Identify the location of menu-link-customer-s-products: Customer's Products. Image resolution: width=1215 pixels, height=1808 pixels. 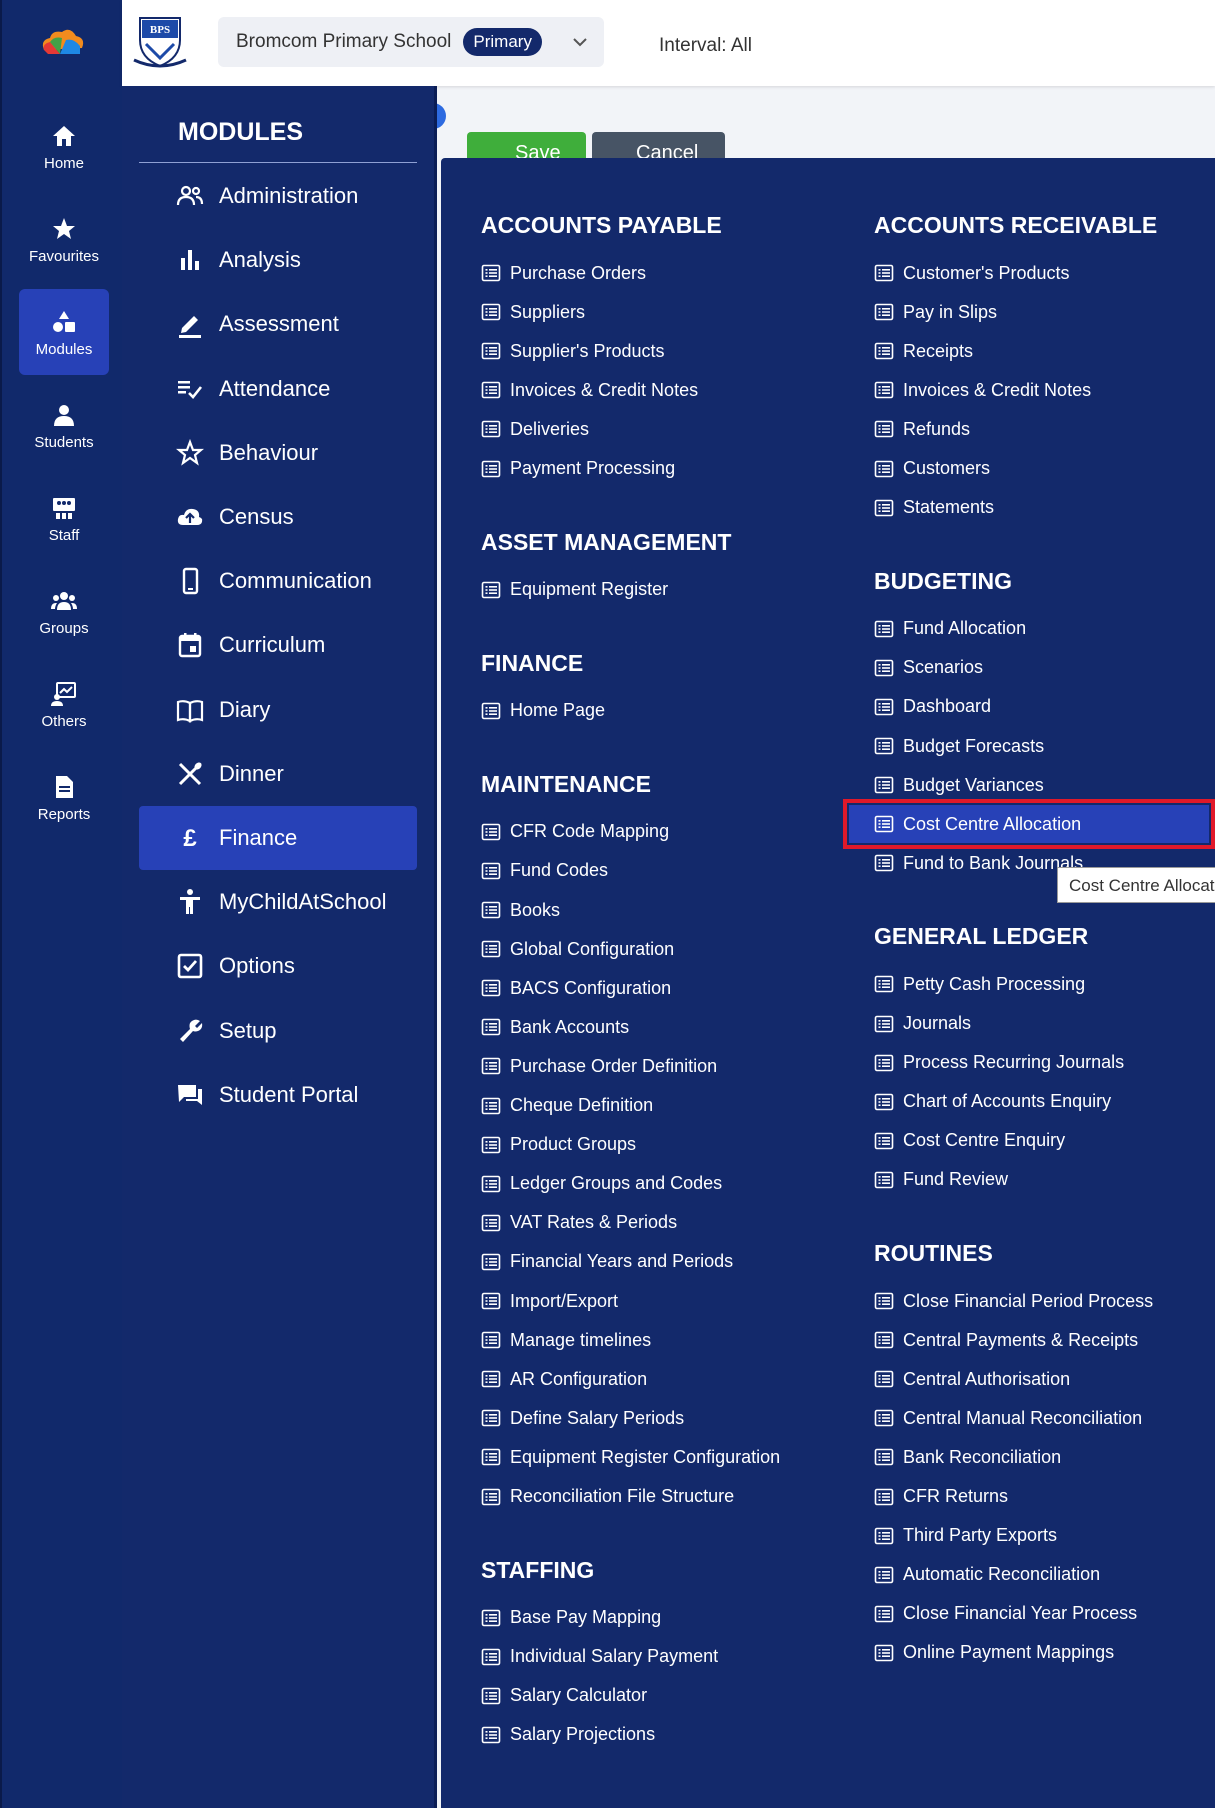
(972, 273).